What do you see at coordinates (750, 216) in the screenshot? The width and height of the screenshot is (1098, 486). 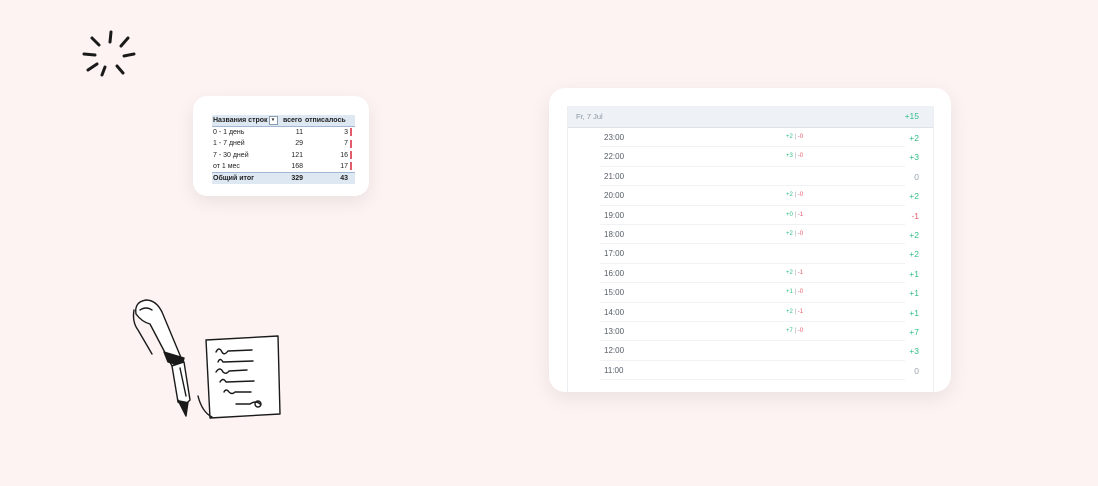 I see `list-item: 19:00 +0 | -1 -1` at bounding box center [750, 216].